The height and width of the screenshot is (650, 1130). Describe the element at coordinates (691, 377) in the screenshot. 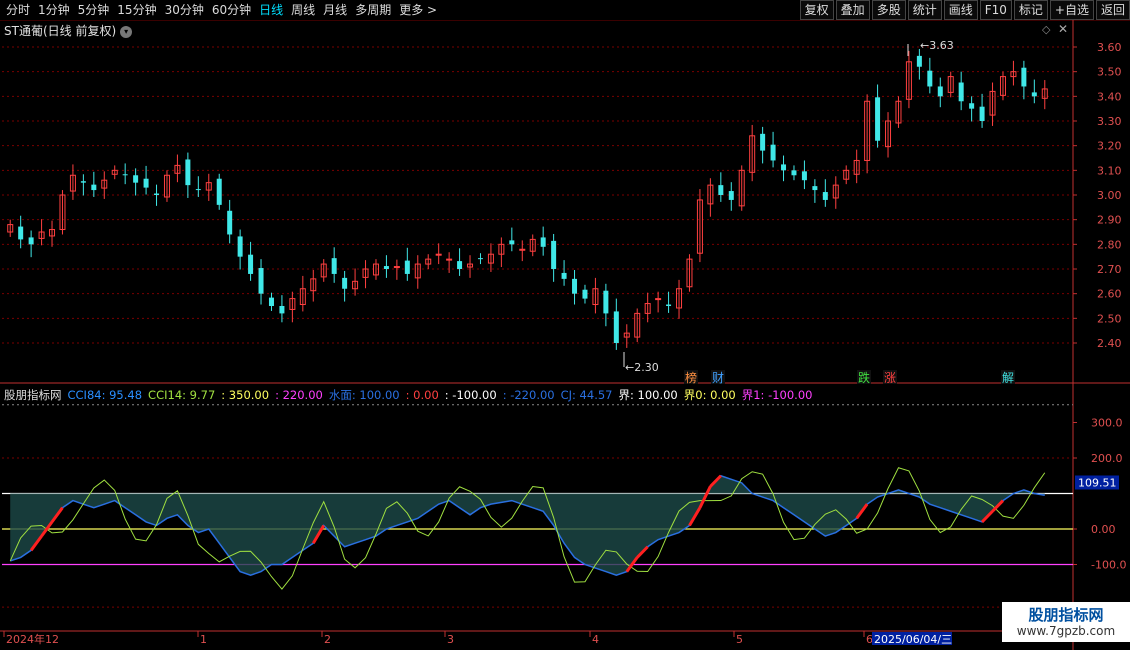

I see `event-tag: 榜` at that location.